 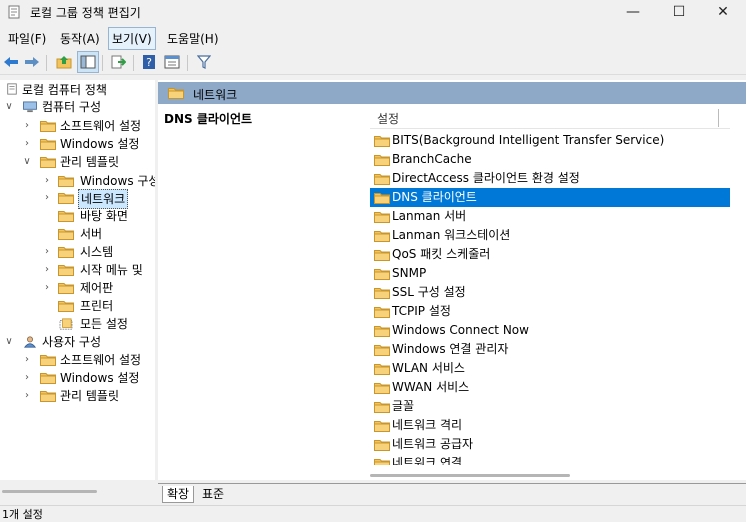 I want to click on user-icon, so click(x=30, y=342).